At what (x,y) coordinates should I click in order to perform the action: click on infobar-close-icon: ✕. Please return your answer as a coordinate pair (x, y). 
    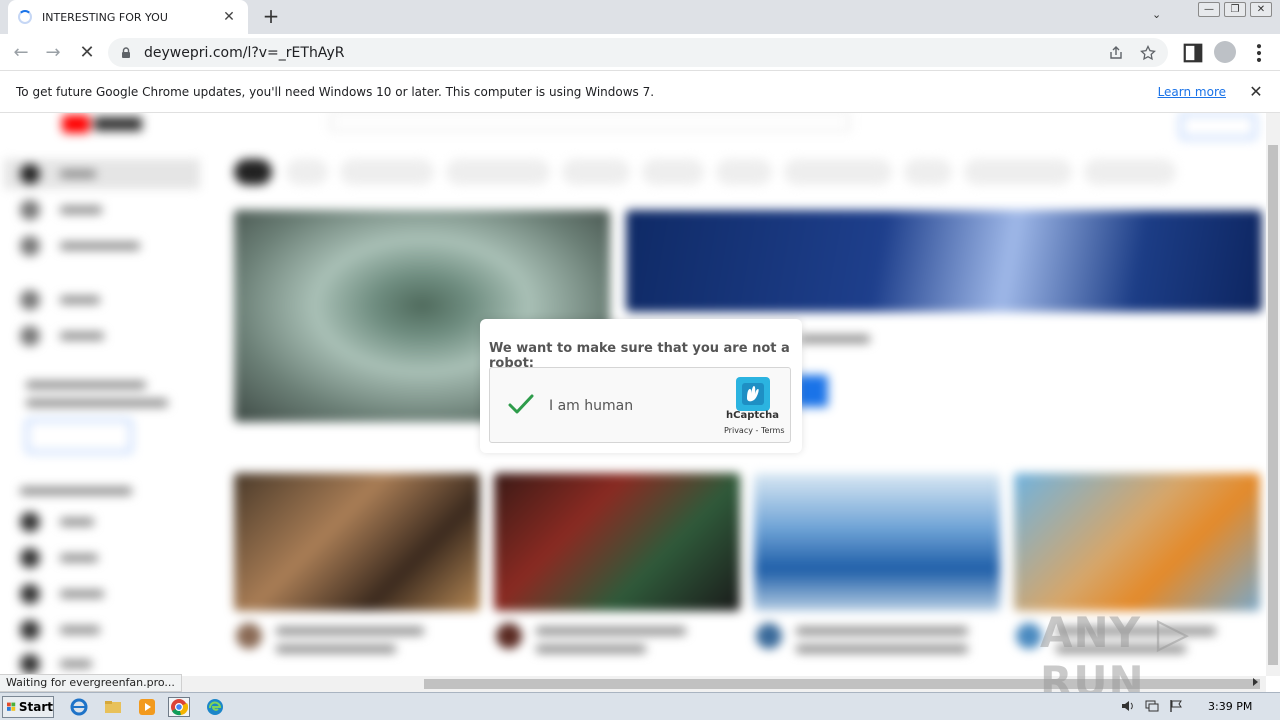
    Looking at the image, I should click on (1256, 91).